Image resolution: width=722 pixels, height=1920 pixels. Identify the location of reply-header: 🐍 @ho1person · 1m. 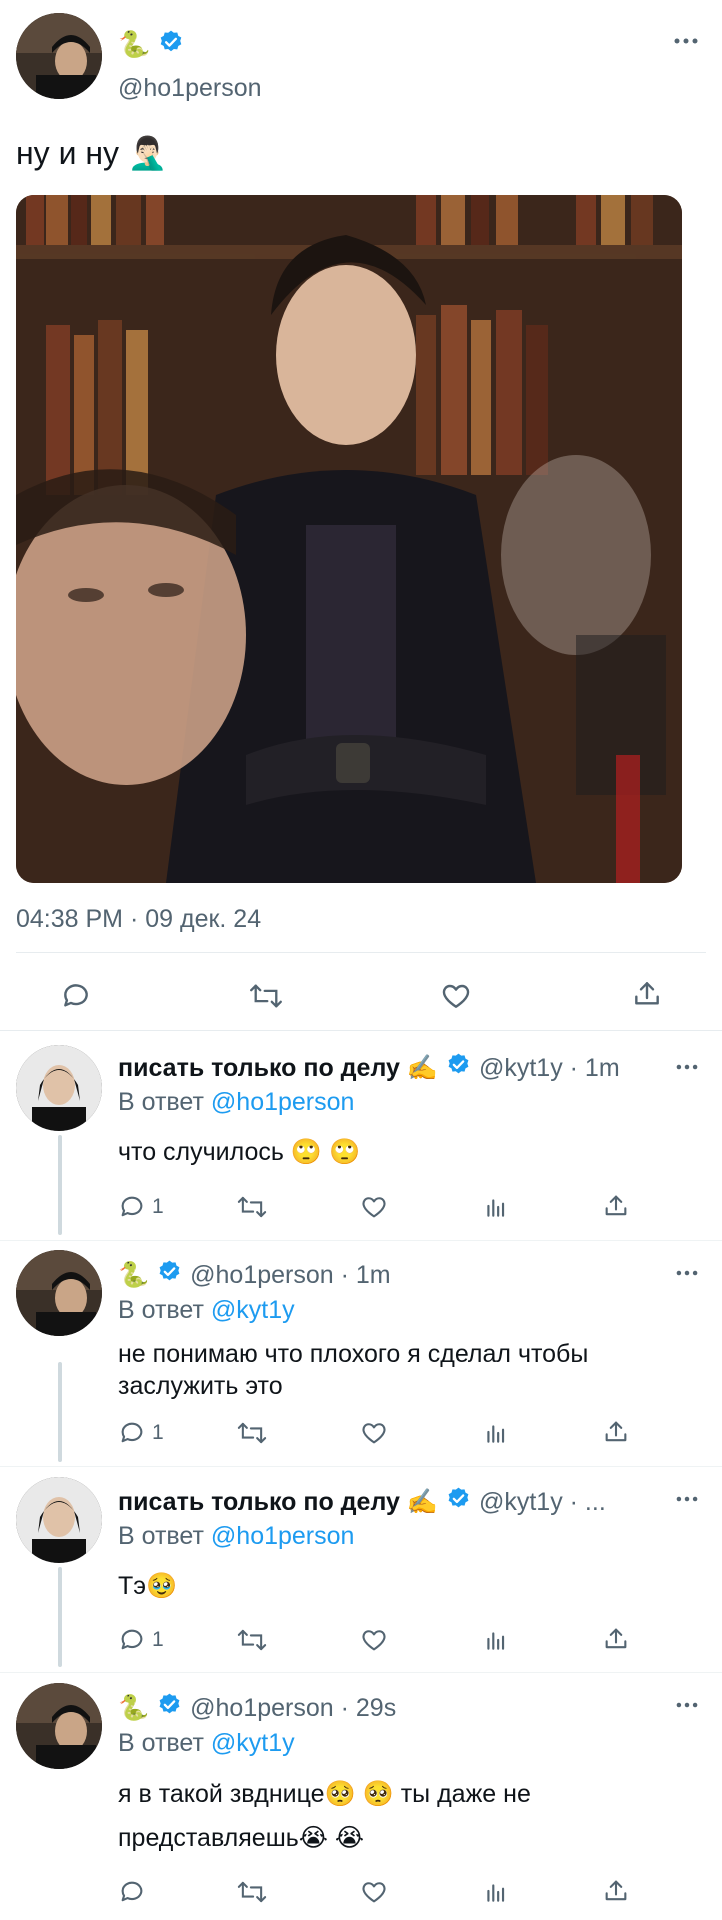
(254, 1275).